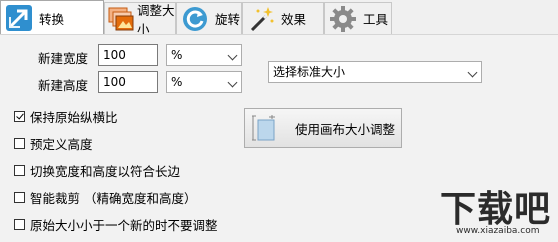 This screenshot has width=558, height=242. I want to click on watermark: 下载吧 www.xiazaiba.com, so click(479, 210).